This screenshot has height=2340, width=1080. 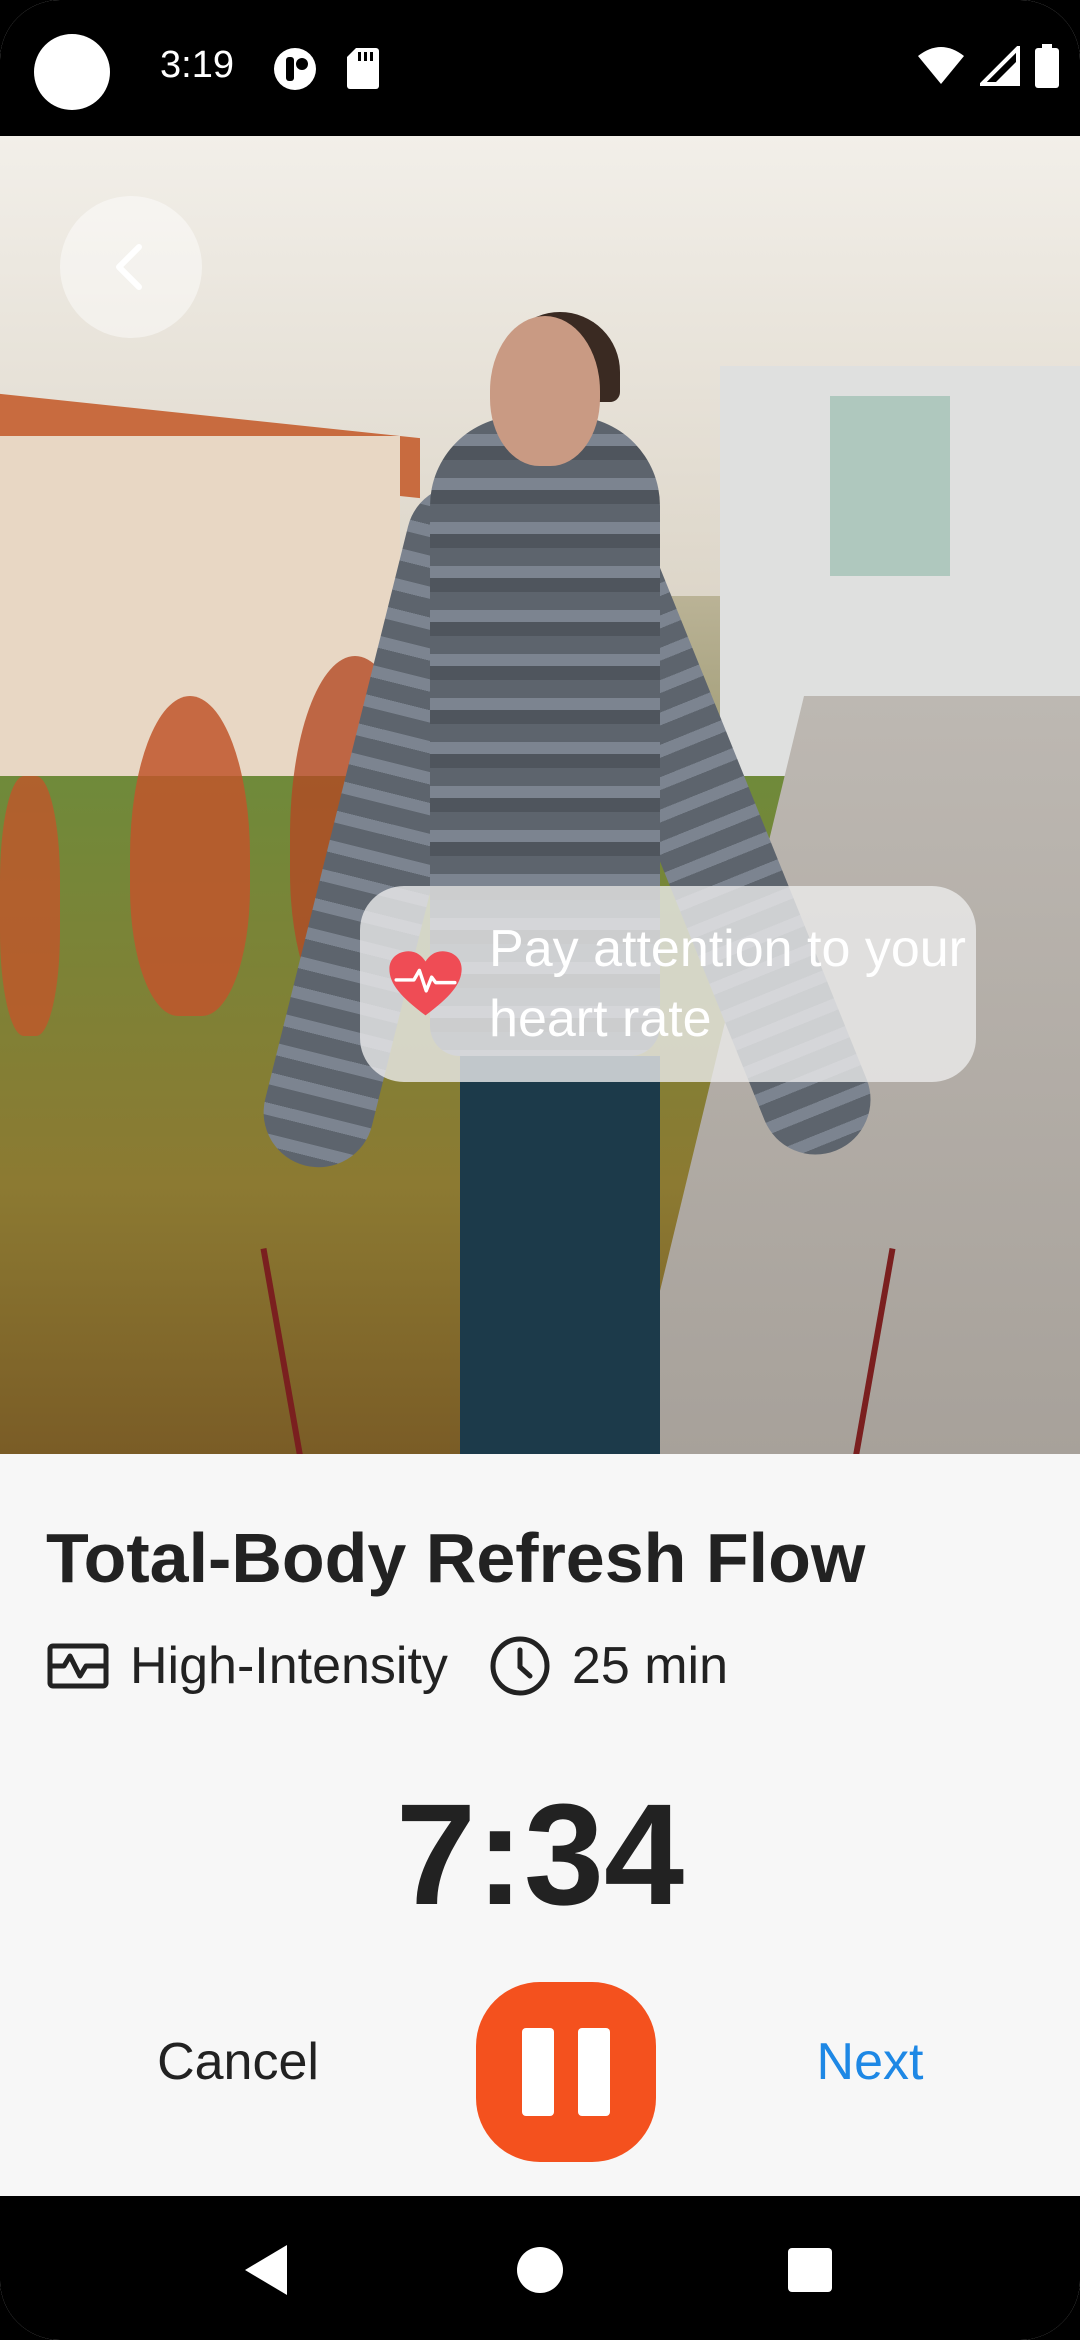 I want to click on navigation-bar, so click(x=540, y=2268).